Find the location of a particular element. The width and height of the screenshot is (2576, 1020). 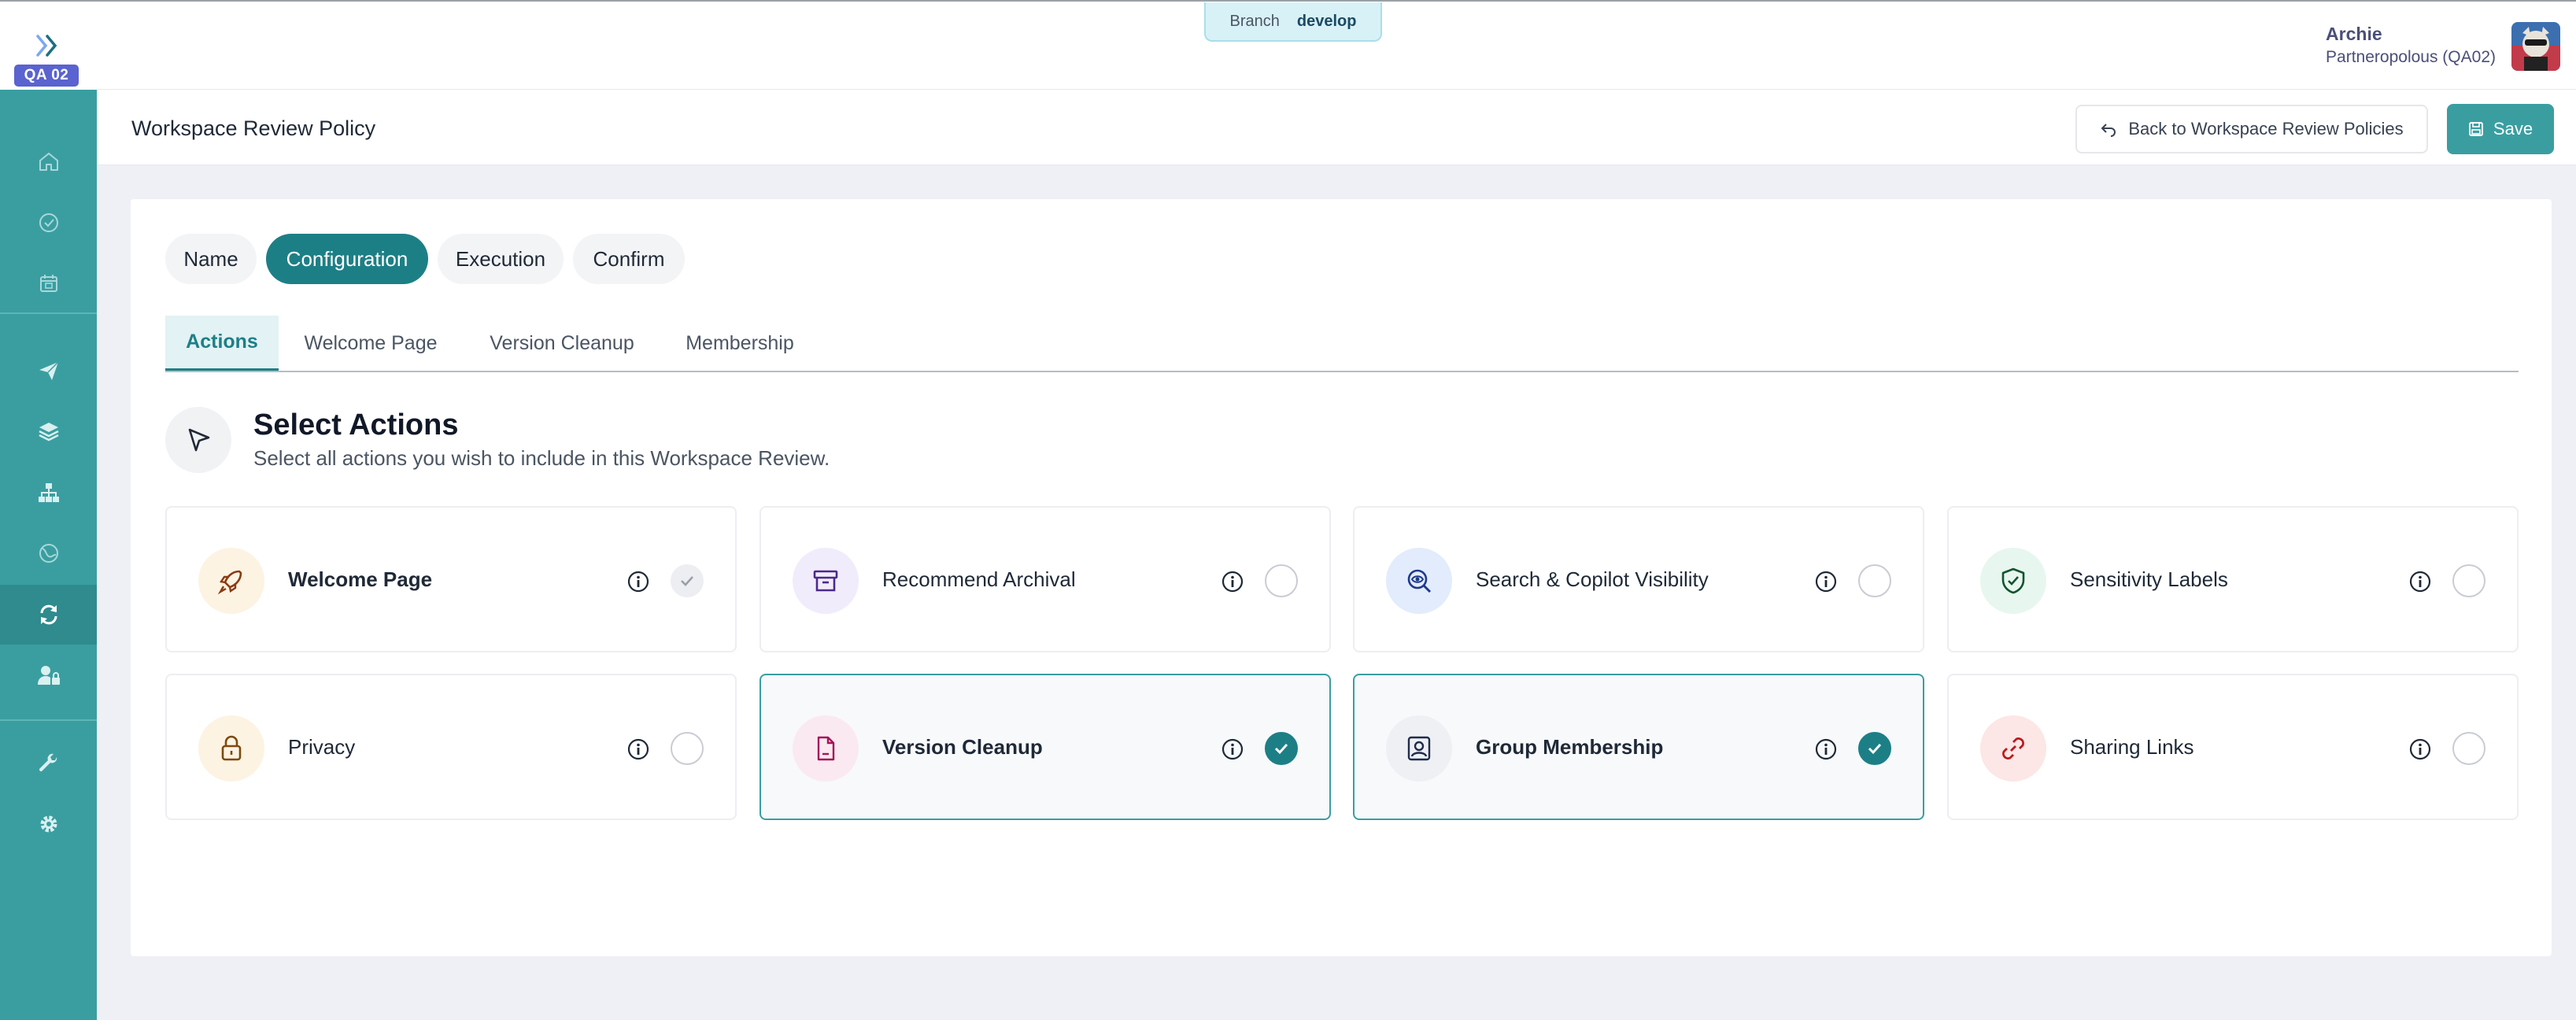

check-circle-icon is located at coordinates (48, 222).